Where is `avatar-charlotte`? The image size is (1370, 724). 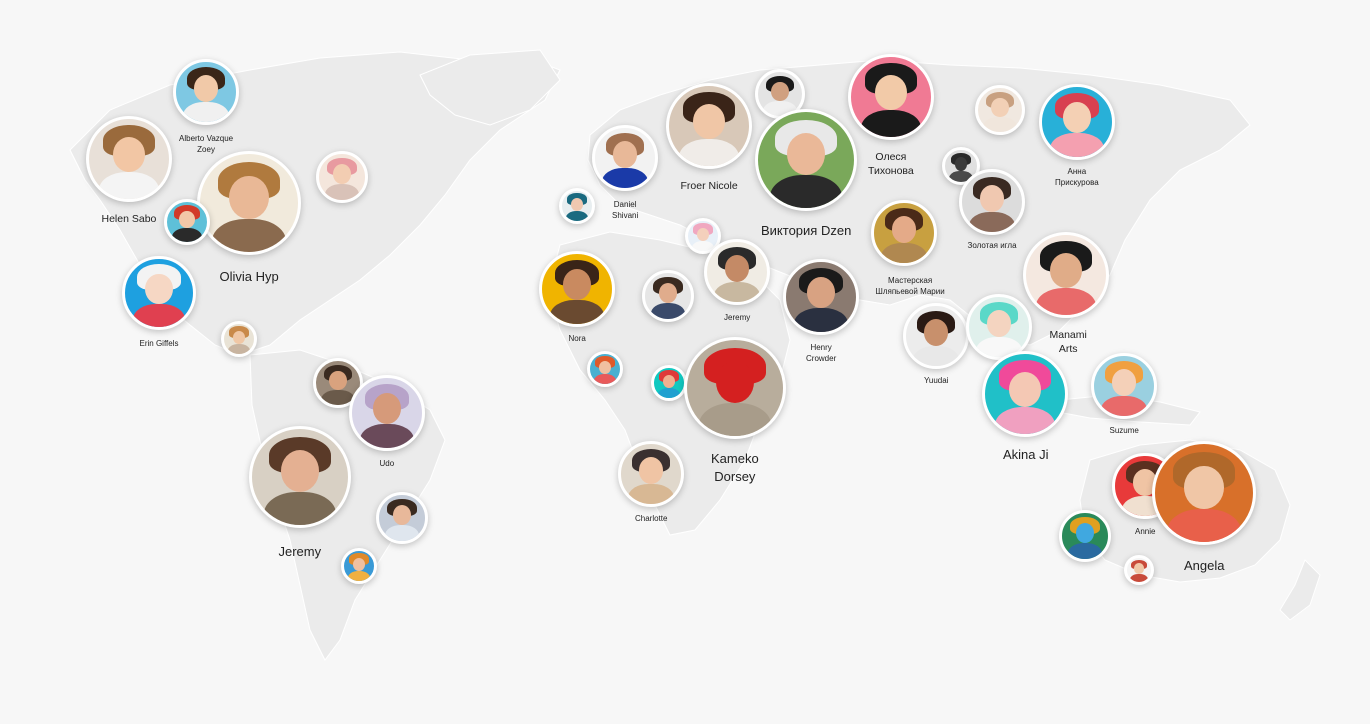
avatar-charlotte is located at coordinates (651, 474).